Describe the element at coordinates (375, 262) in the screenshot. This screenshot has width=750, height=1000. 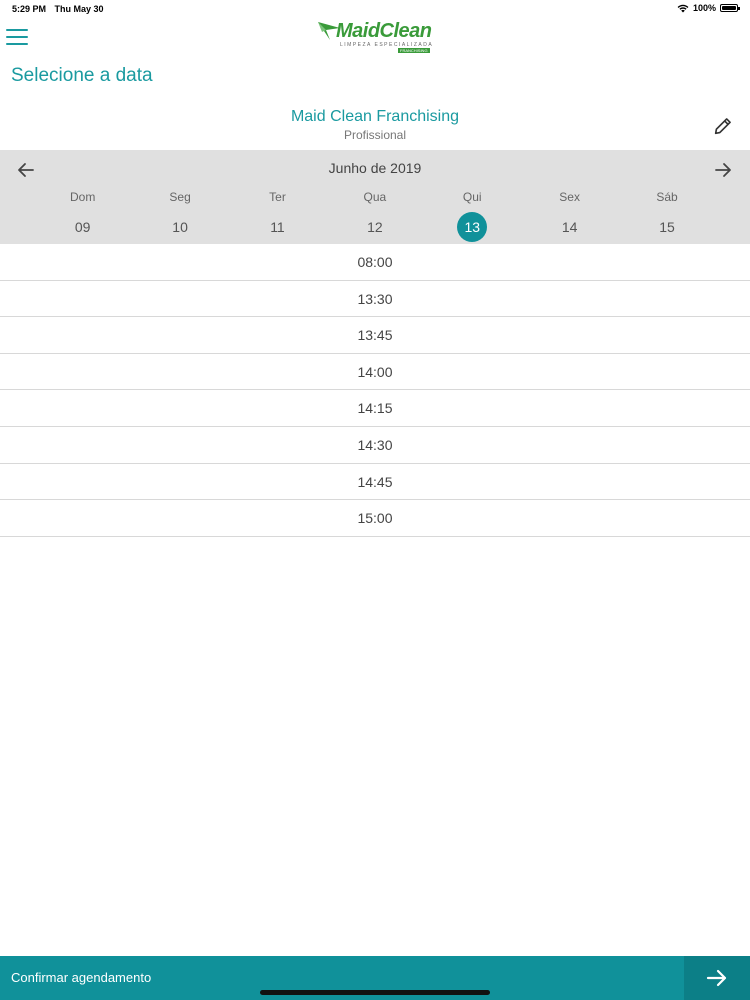
I see `time-slot: 08:00` at that location.